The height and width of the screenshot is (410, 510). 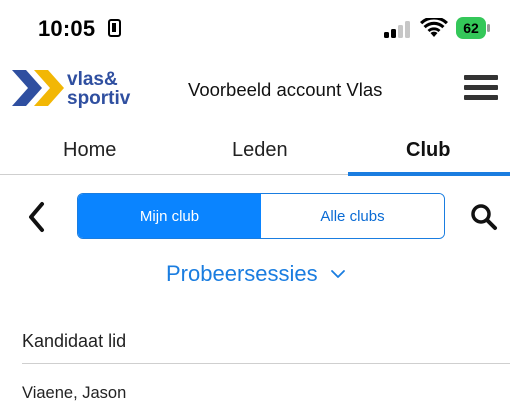 I want to click on club-scope-segmented-control: Mijn club Alle clubs, so click(x=261, y=216).